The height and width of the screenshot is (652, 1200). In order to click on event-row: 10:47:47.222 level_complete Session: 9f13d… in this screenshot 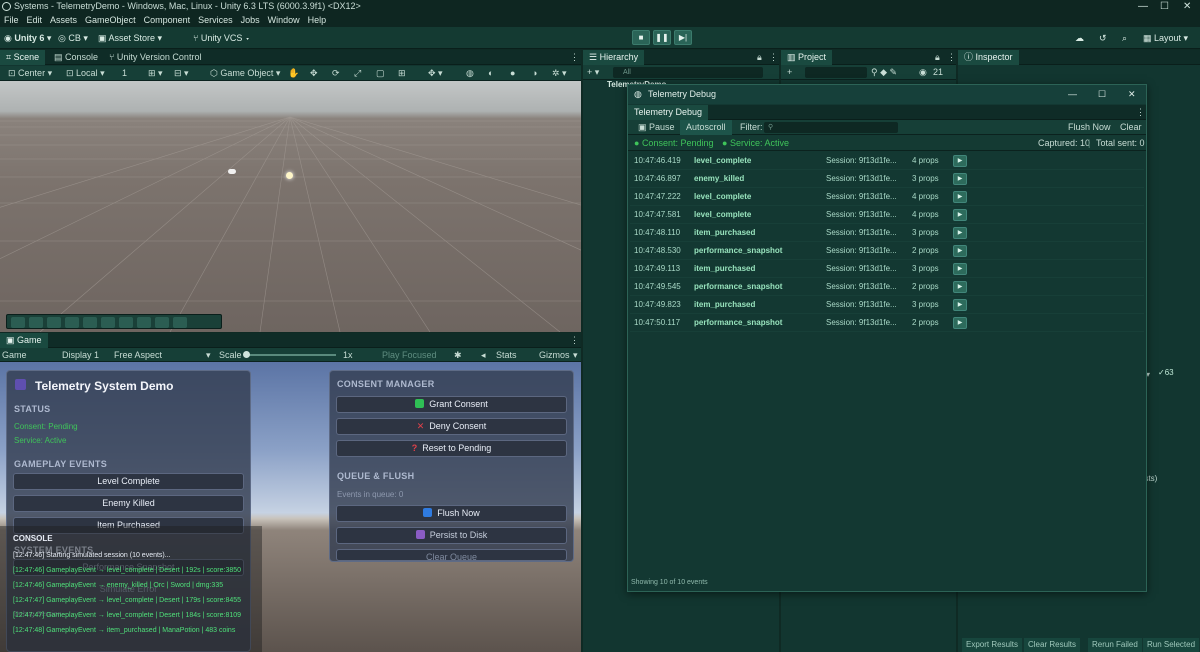, I will do `click(887, 197)`.